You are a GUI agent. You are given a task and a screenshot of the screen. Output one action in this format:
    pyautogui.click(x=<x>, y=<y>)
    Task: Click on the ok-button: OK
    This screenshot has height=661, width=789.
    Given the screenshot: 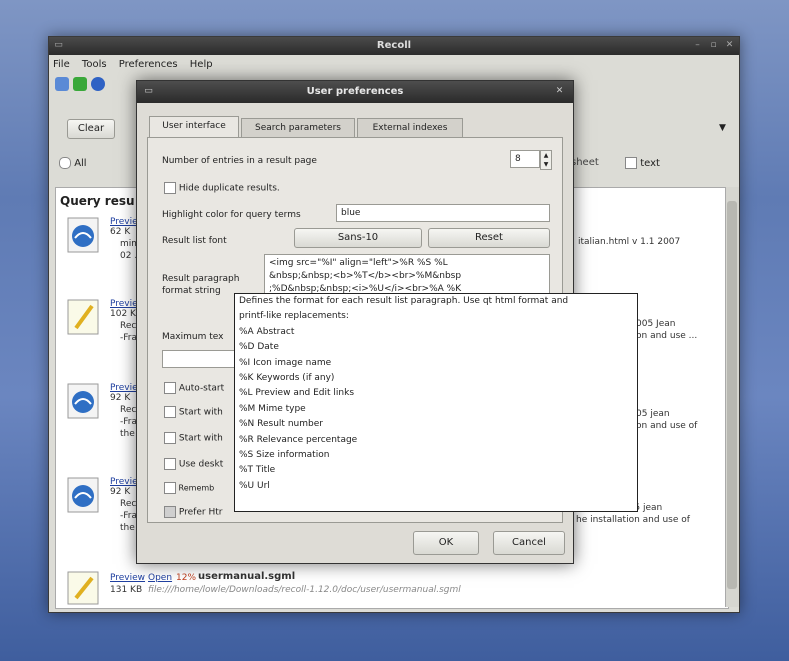 What is the action you would take?
    pyautogui.click(x=446, y=543)
    